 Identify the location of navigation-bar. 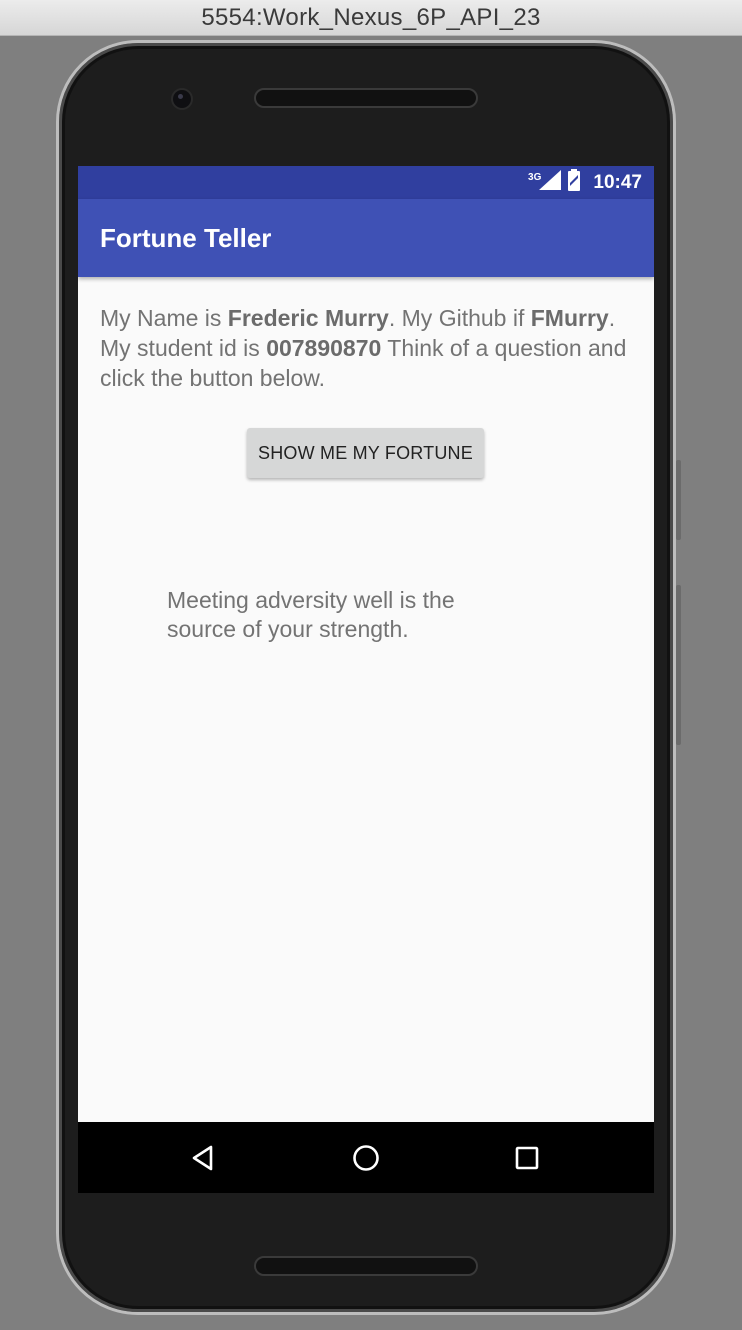
(366, 1157).